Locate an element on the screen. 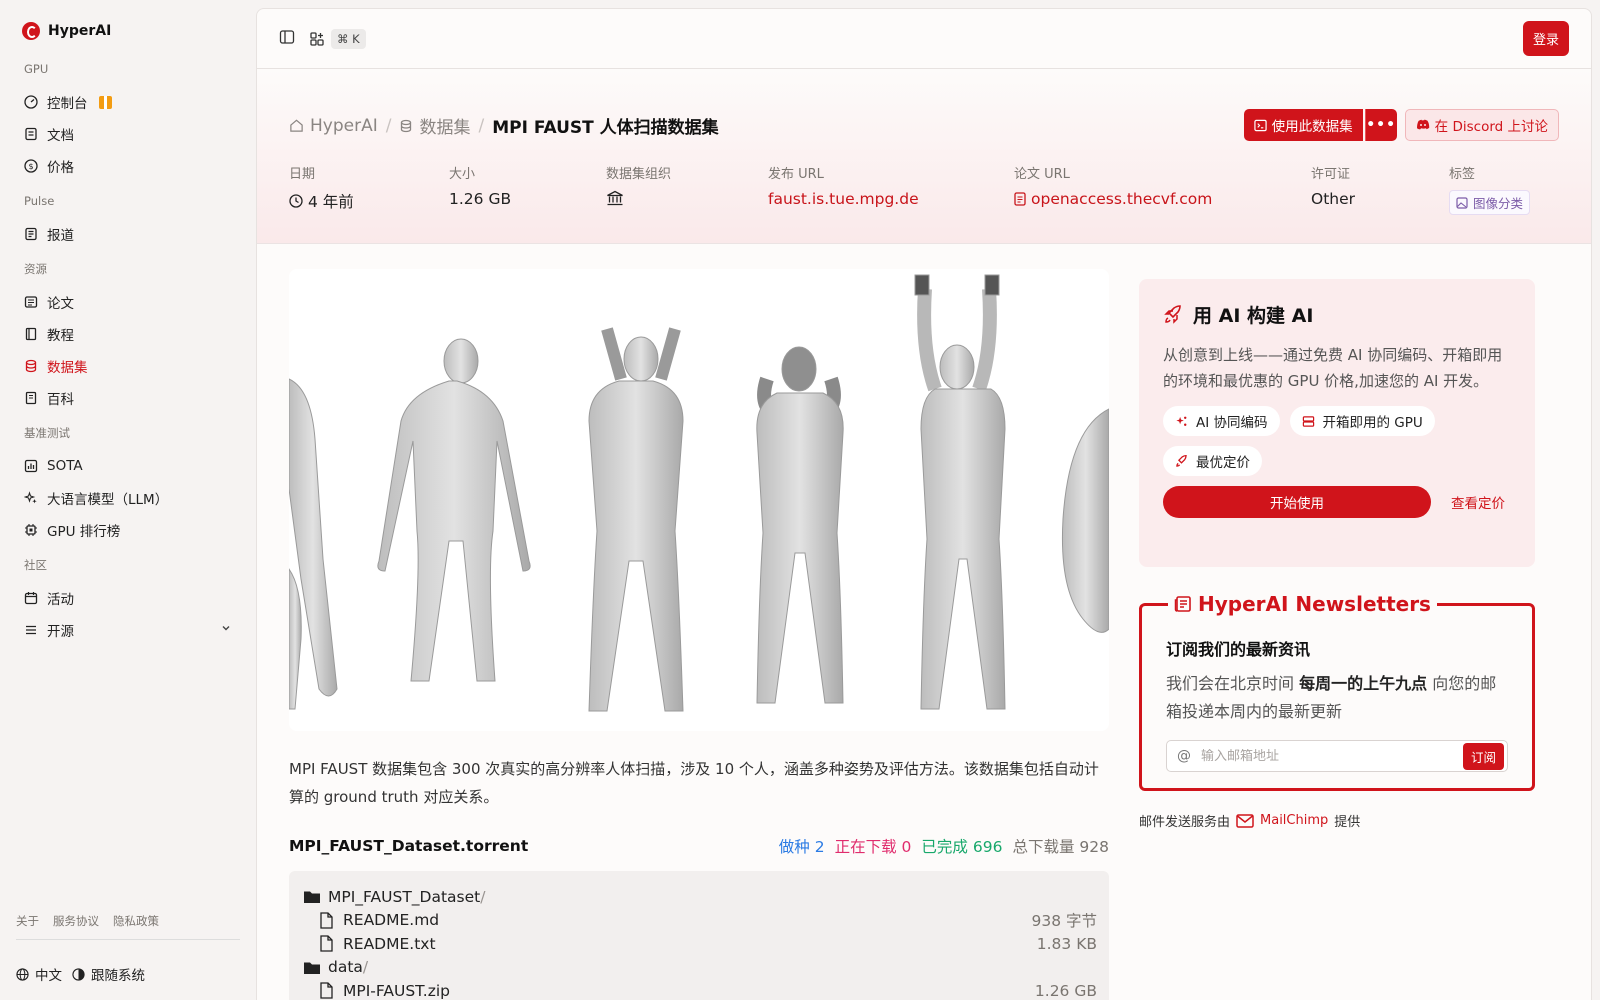 The height and width of the screenshot is (1000, 1600). meta-license: 许可证 Other is located at coordinates (1333, 185).